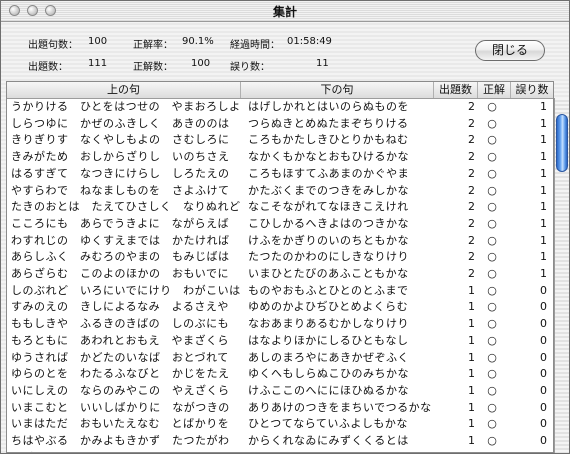 The height and width of the screenshot is (454, 570). I want to click on cell-shimo: けふここのへににほひぬるかな, so click(328, 390).